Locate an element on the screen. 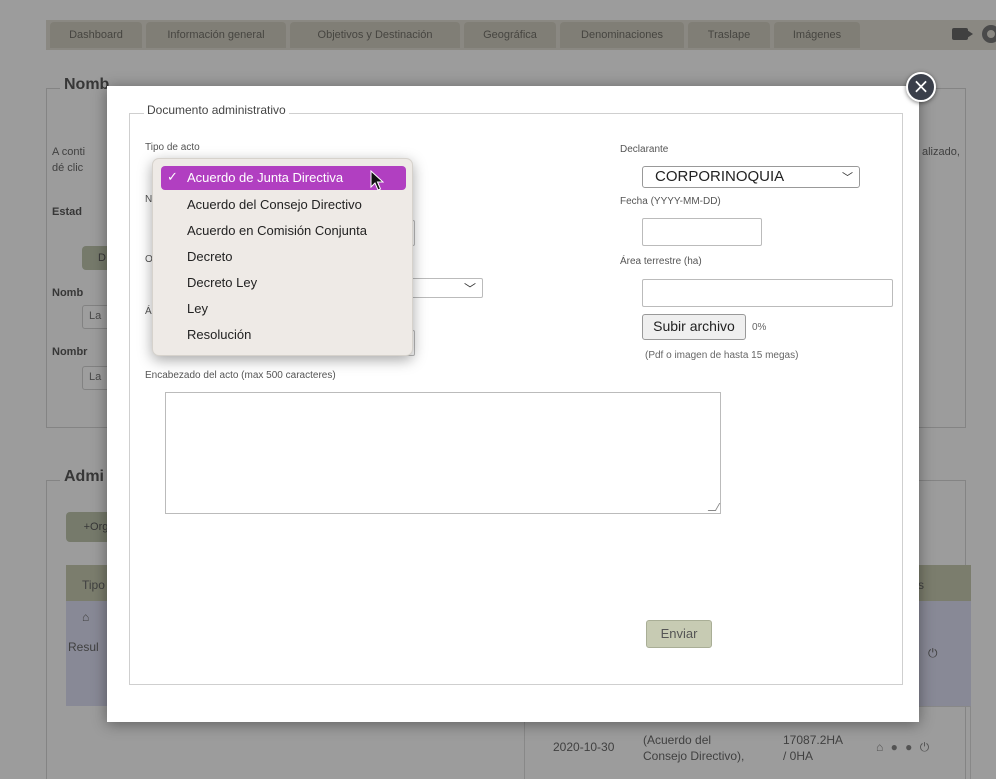  partial-select-o: ﹀ is located at coordinates (443, 288).